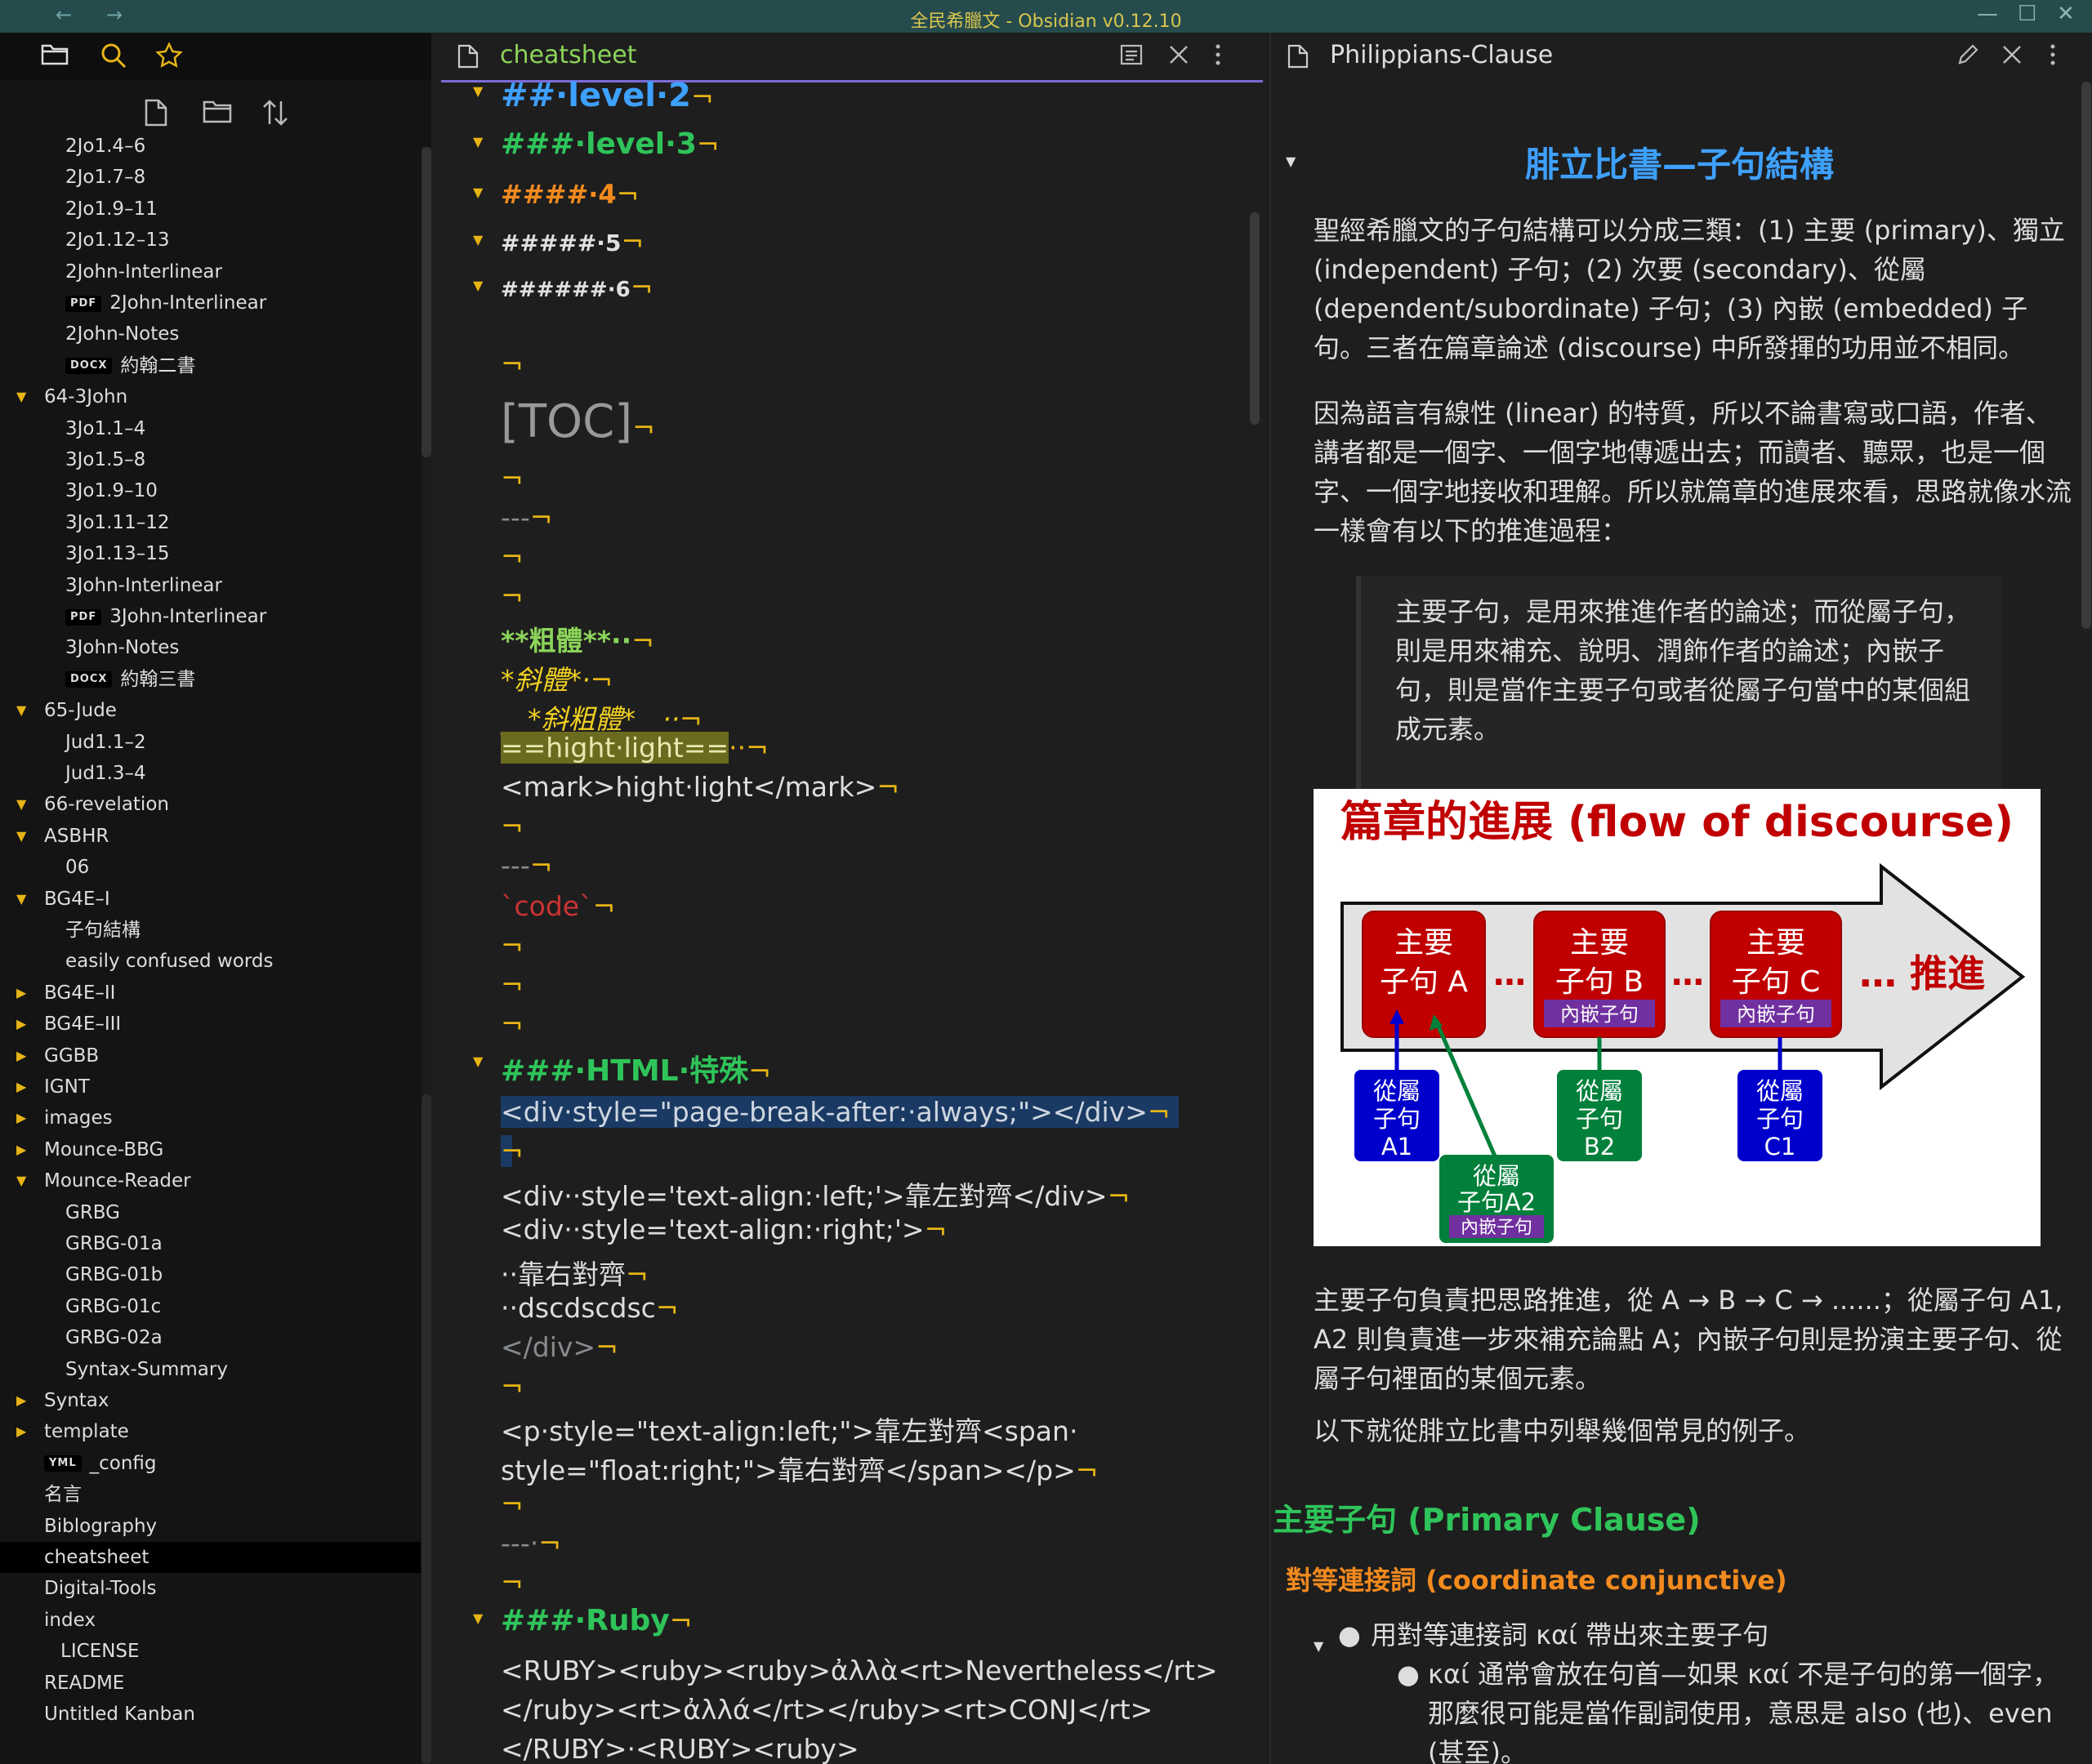 The image size is (2092, 1764). Describe the element at coordinates (724, 1229) in the screenshot. I see `editor-line: <div··style='text-align:·right;'>¬` at that location.